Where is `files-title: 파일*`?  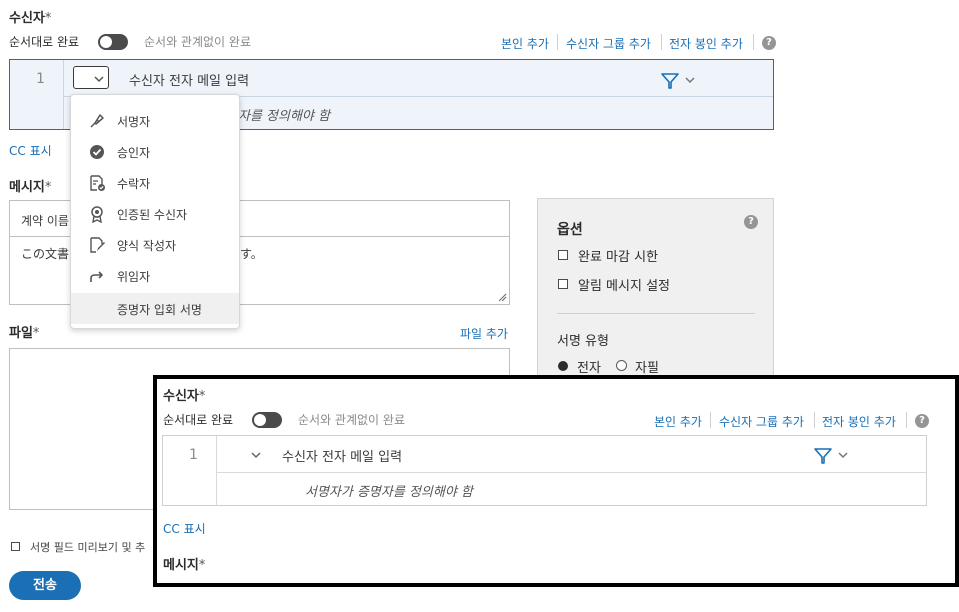 files-title: 파일* is located at coordinates (24, 333).